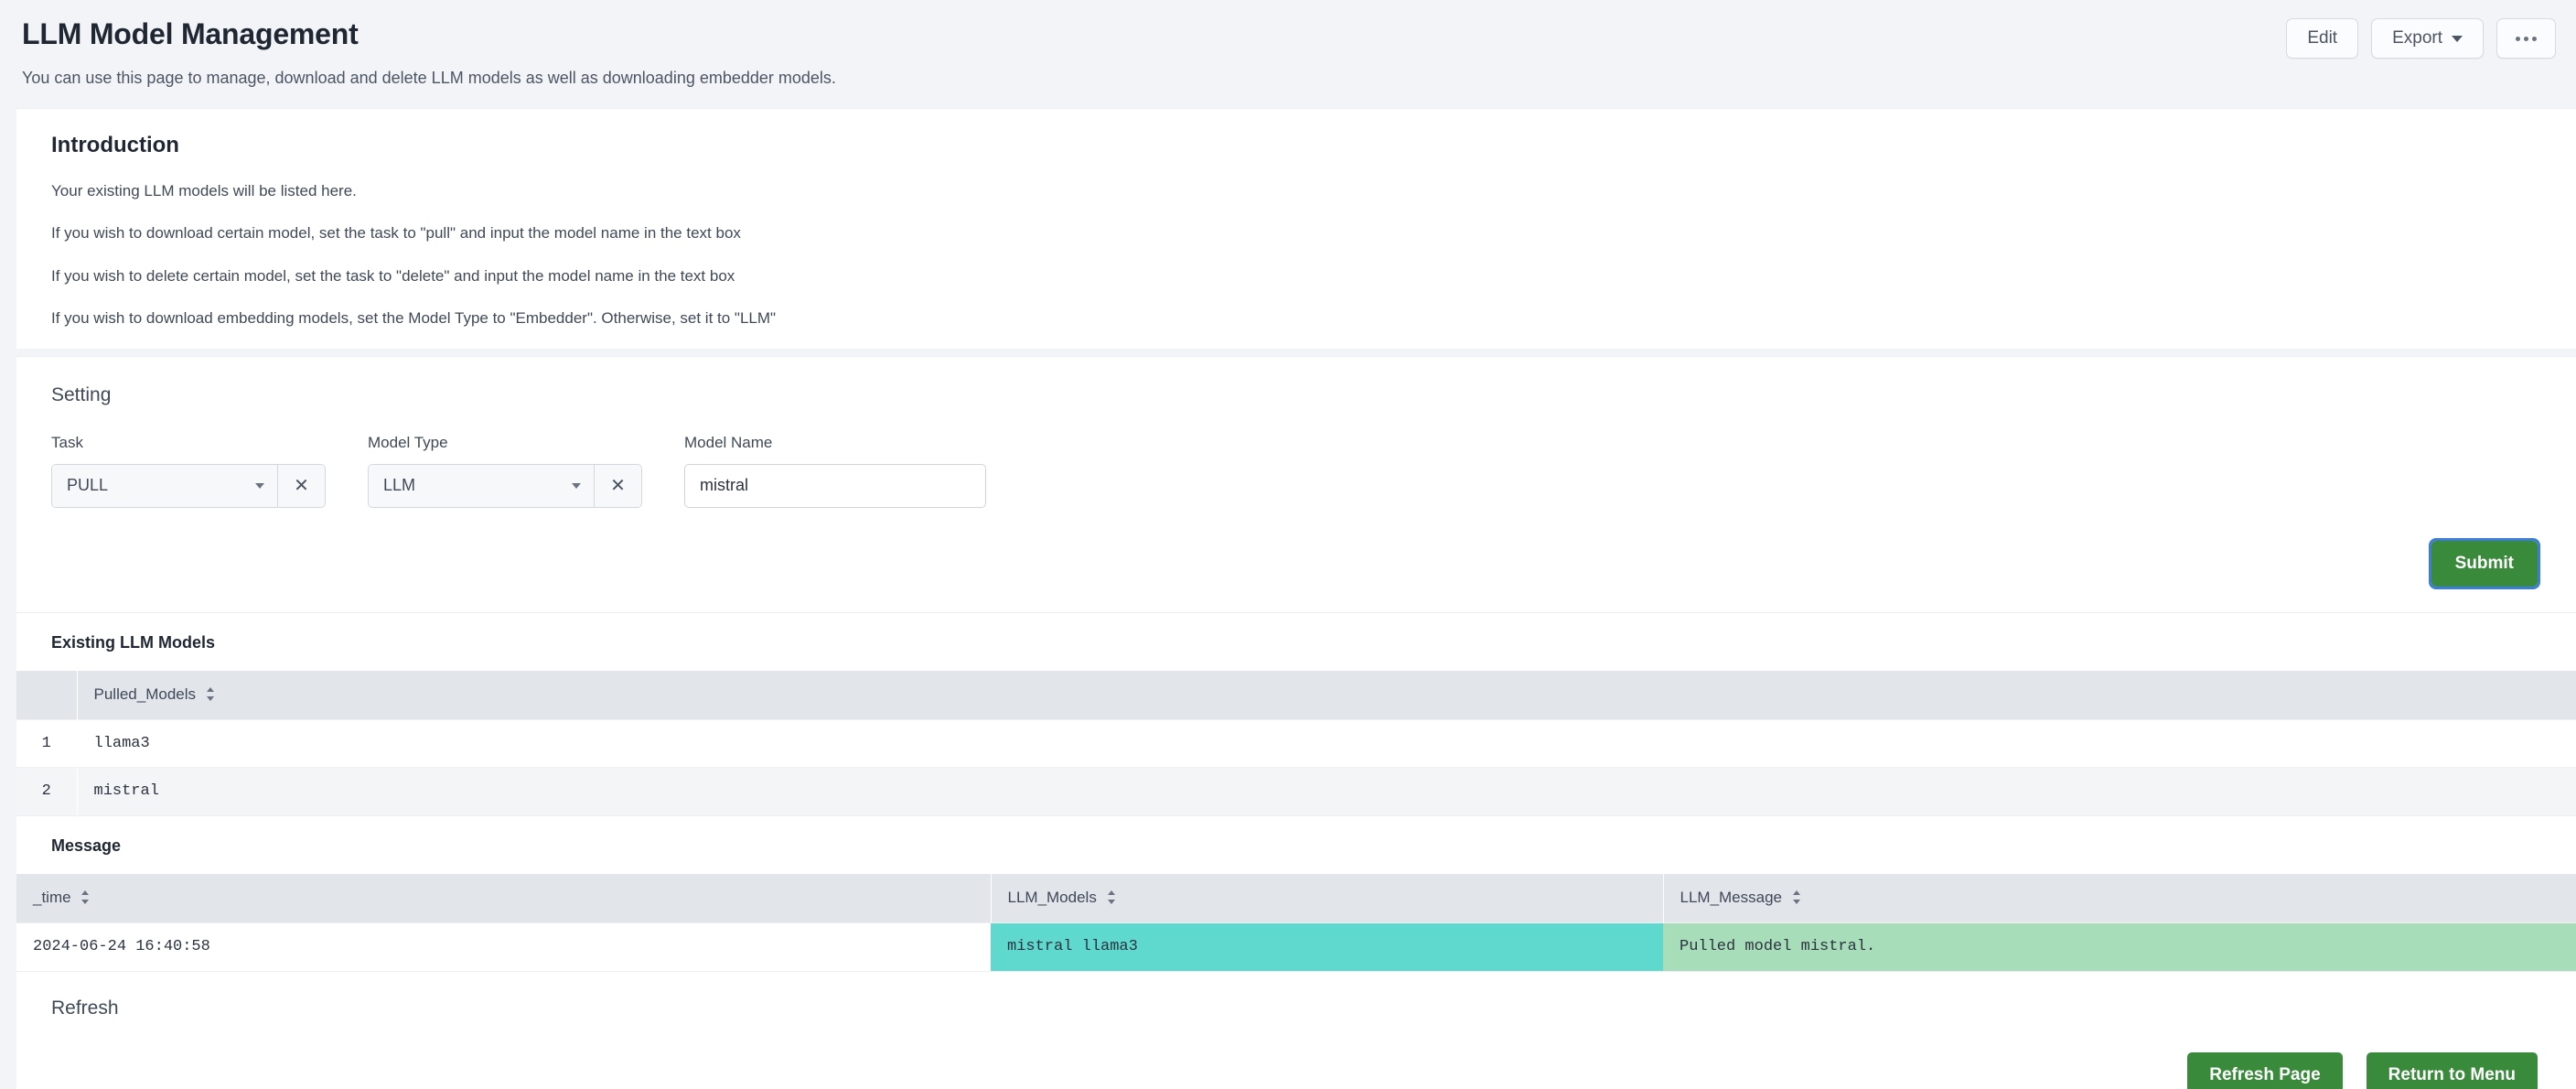  What do you see at coordinates (82, 394) in the screenshot?
I see `setting-title: Setting` at bounding box center [82, 394].